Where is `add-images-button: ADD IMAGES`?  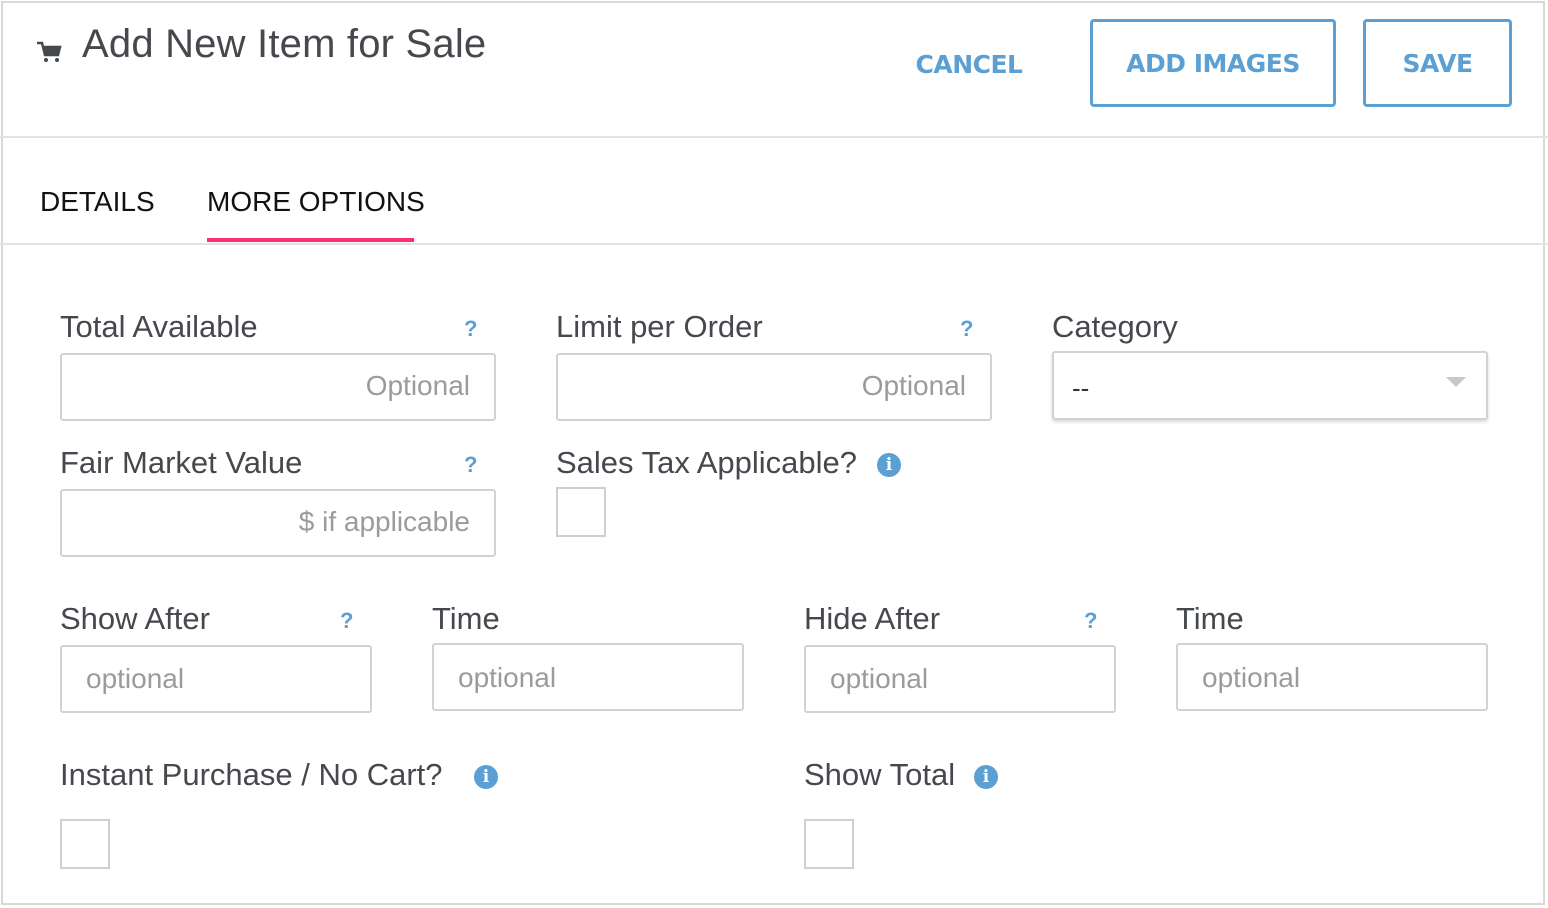 add-images-button: ADD IMAGES is located at coordinates (1213, 63).